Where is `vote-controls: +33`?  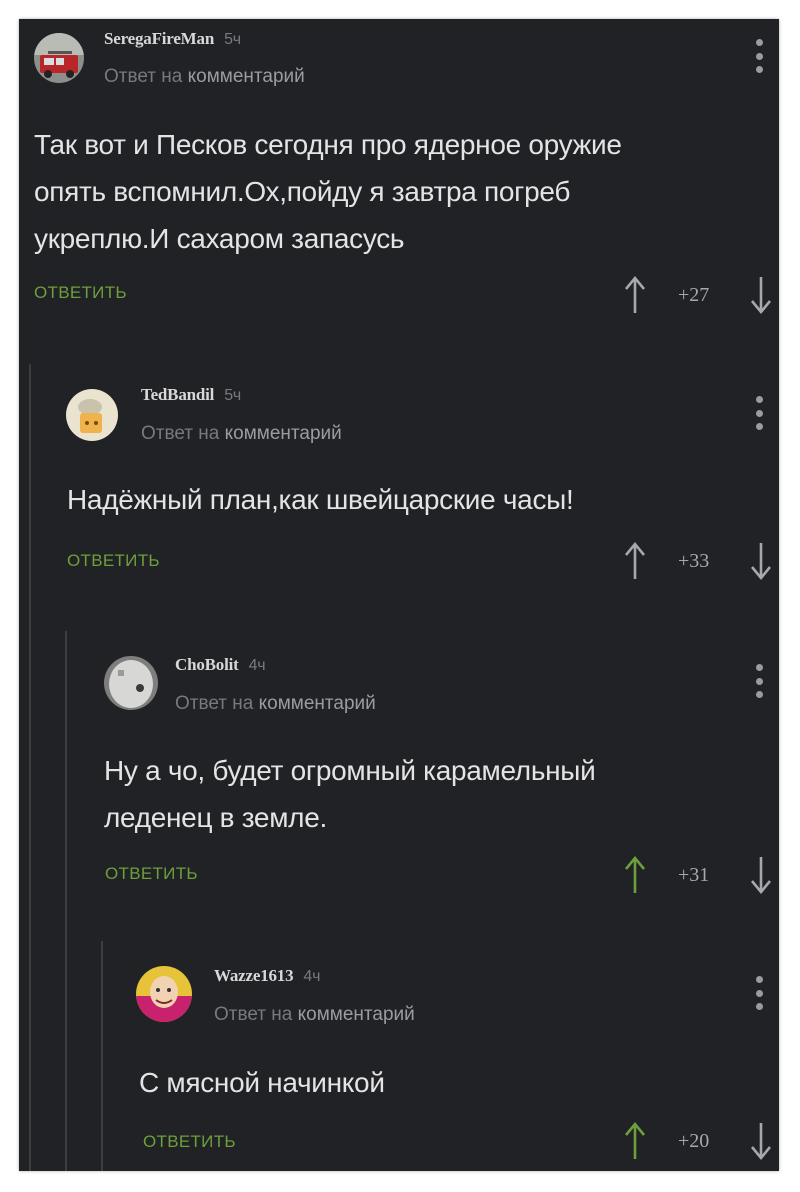 vote-controls: +33 is located at coordinates (699, 561).